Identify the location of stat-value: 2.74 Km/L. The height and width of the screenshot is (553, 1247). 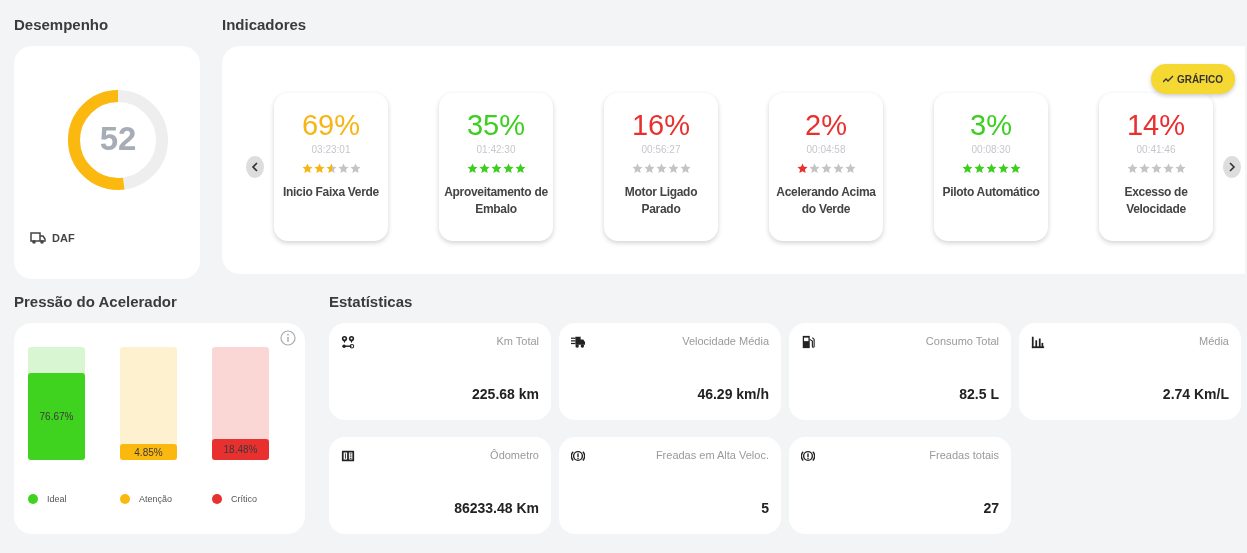
(1195, 394).